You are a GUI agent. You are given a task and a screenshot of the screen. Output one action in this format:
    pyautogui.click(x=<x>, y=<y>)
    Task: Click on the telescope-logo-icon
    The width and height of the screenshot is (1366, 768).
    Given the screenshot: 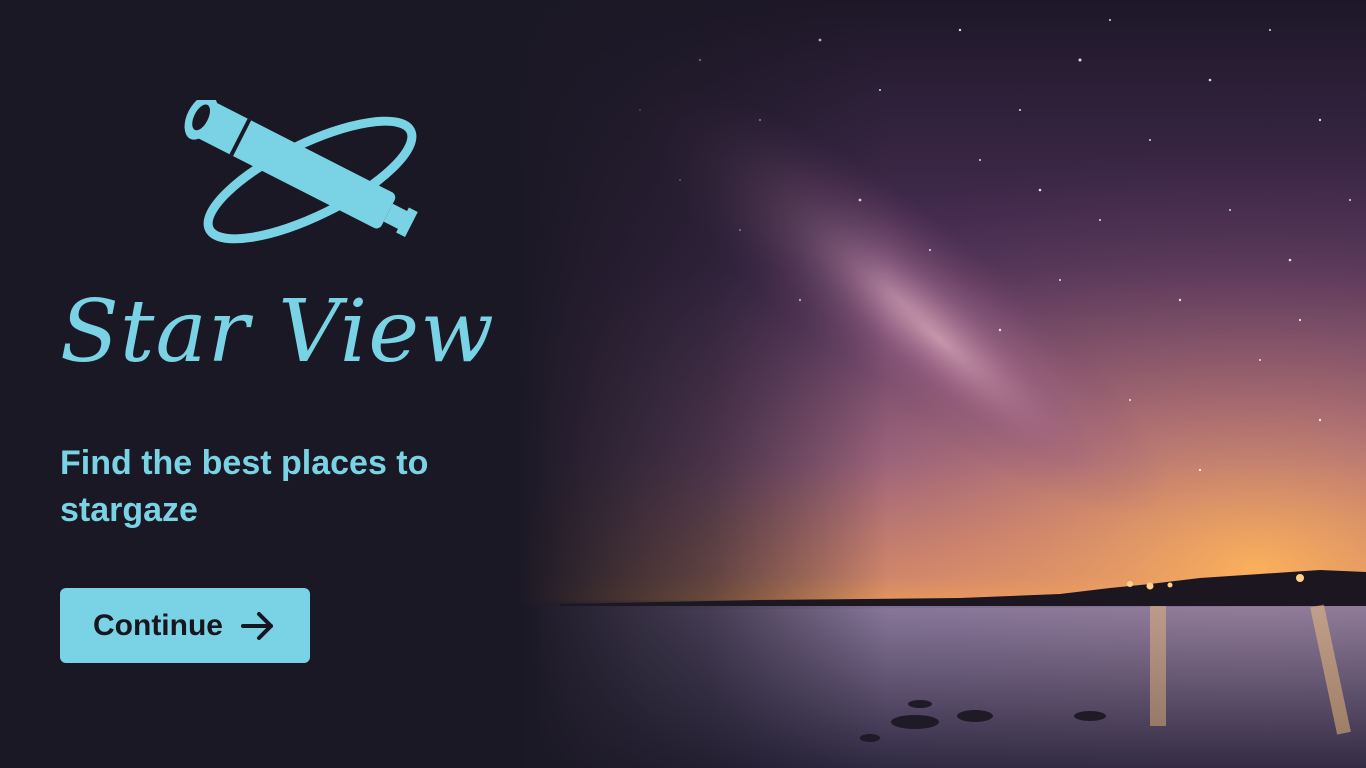 What is the action you would take?
    pyautogui.click(x=301, y=172)
    